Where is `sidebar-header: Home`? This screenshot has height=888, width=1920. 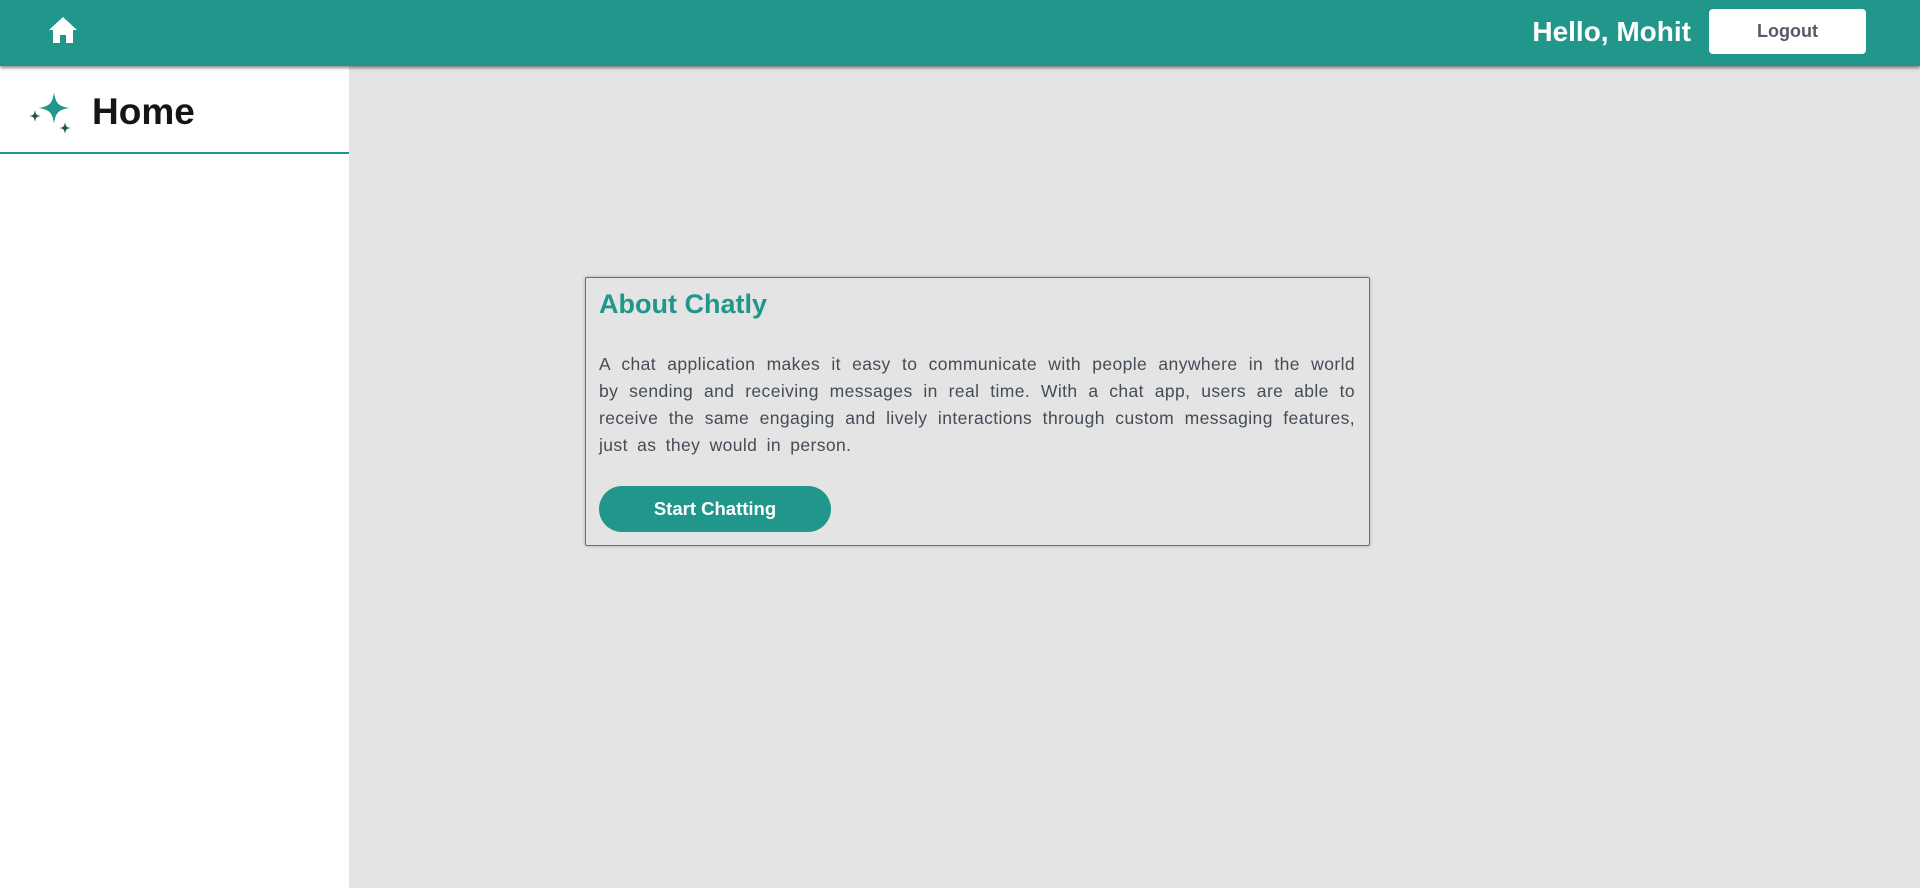
sidebar-header: Home is located at coordinates (174, 110).